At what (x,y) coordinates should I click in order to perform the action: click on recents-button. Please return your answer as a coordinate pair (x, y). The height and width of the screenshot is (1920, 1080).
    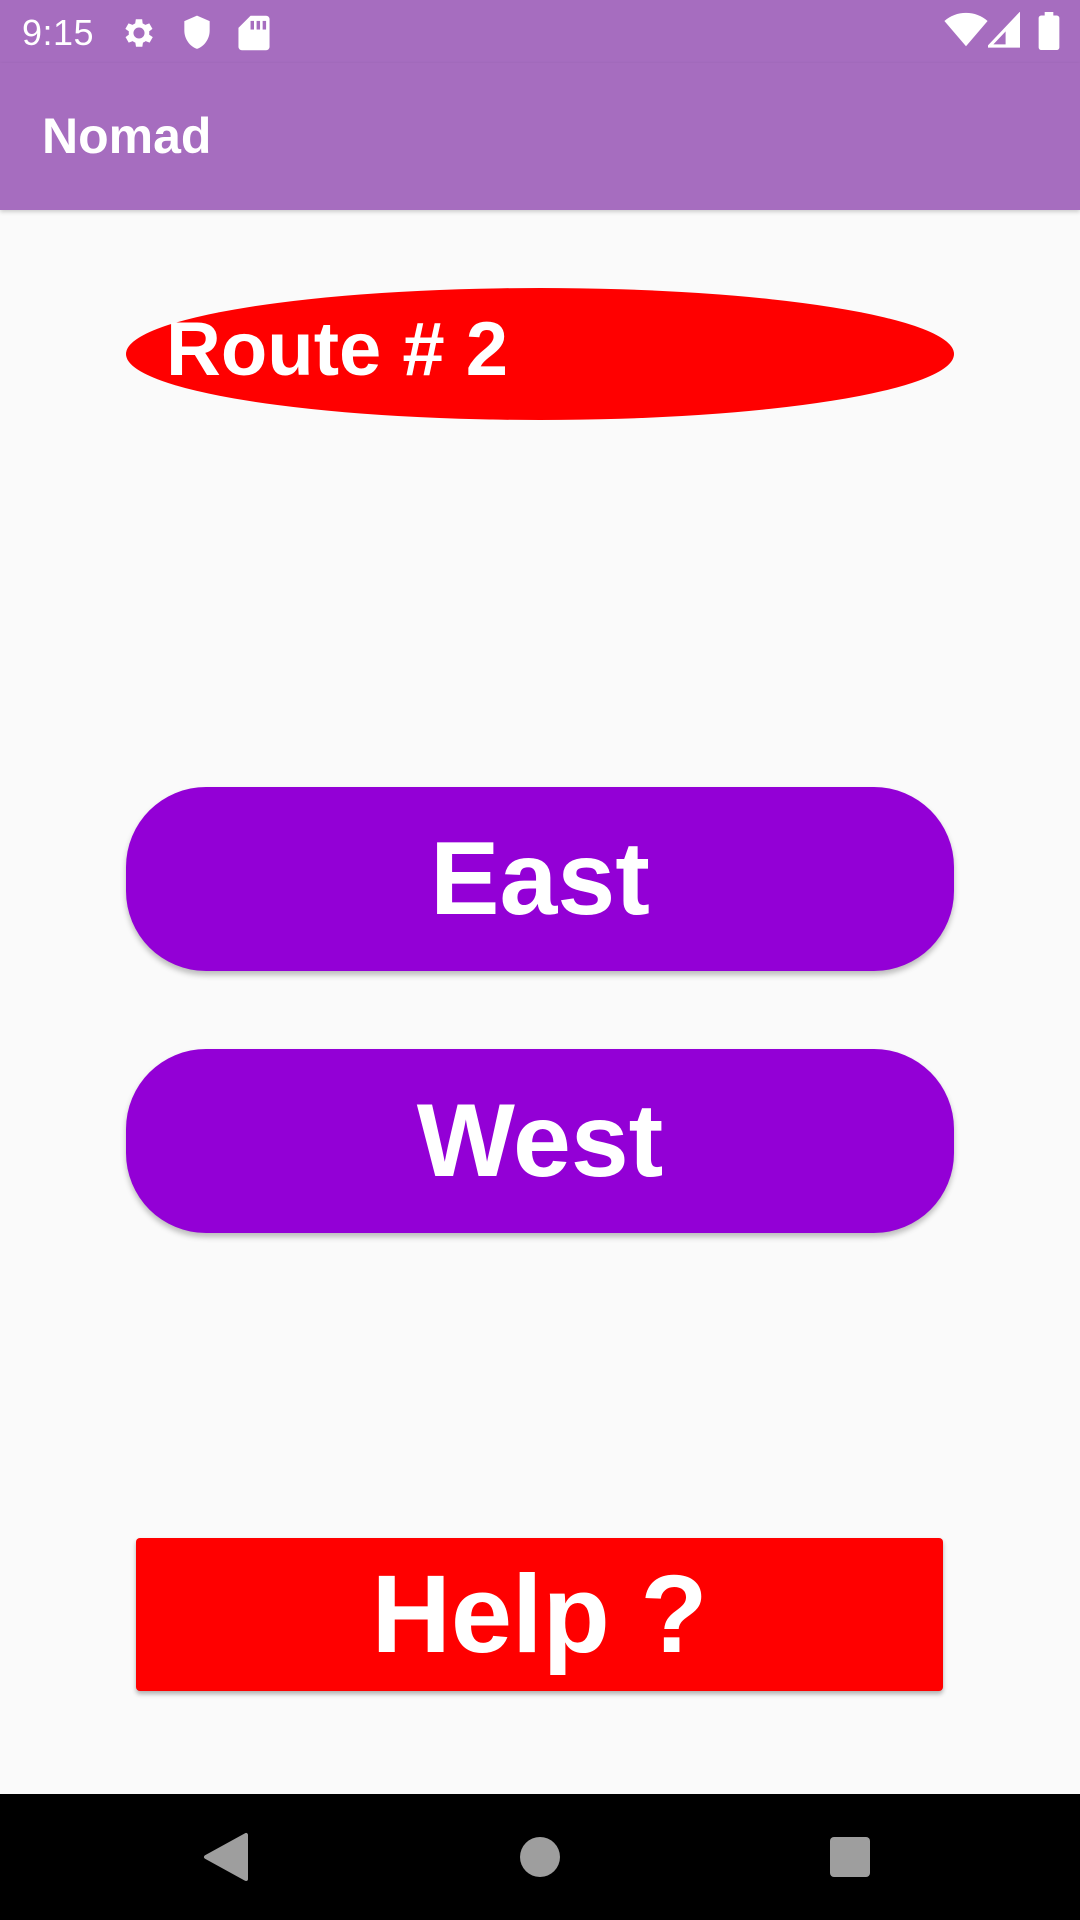
    Looking at the image, I should click on (850, 1857).